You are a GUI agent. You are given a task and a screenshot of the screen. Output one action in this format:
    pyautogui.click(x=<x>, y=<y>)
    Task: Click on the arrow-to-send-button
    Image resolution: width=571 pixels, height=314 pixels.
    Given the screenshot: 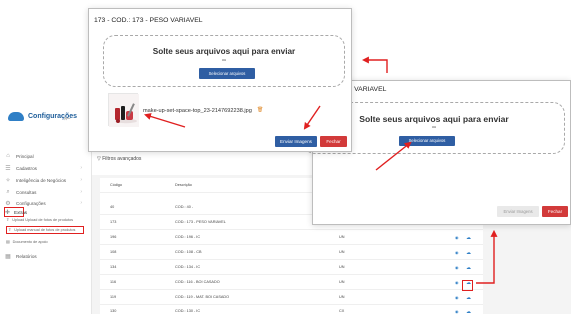 What is the action you would take?
    pyautogui.click(x=312, y=117)
    